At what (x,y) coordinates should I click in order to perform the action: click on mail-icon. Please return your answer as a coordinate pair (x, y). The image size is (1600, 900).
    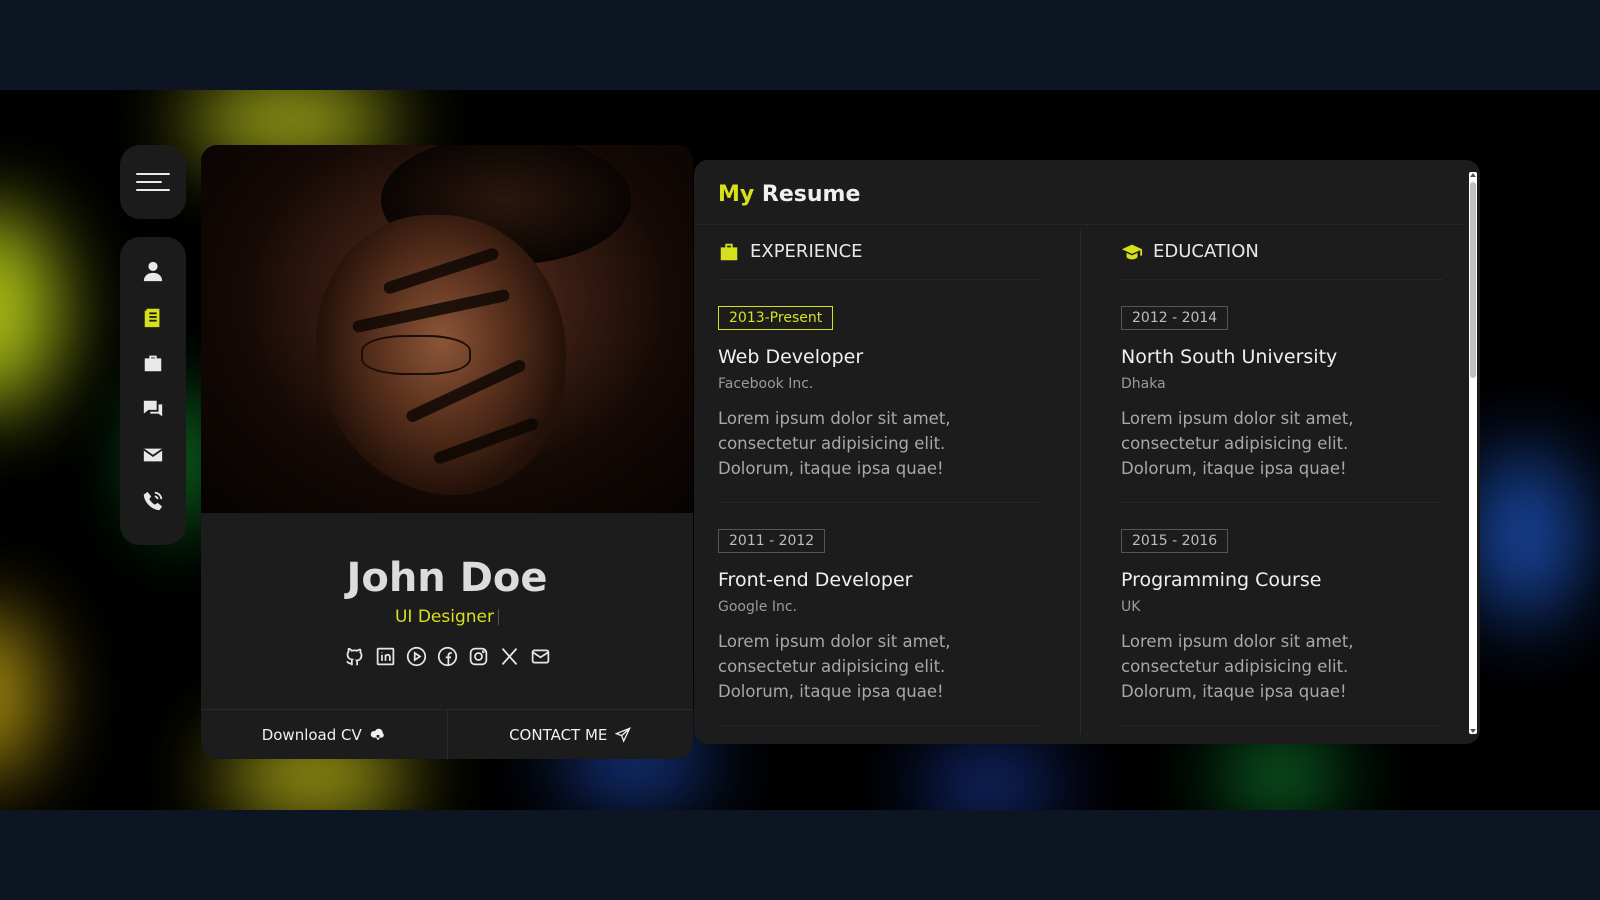
    Looking at the image, I should click on (540, 656).